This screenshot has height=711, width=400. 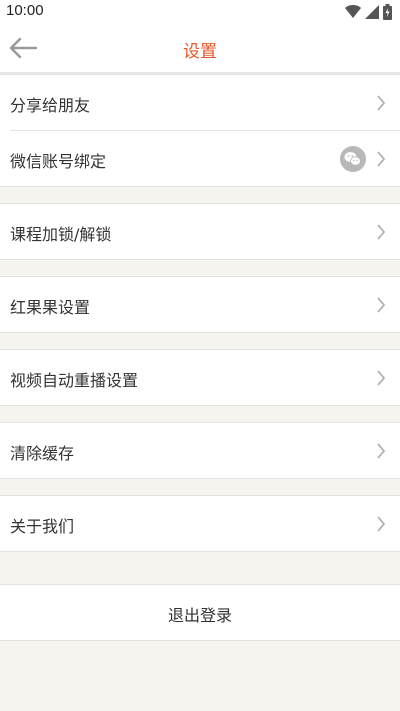 I want to click on signal-icon, so click(x=372, y=12).